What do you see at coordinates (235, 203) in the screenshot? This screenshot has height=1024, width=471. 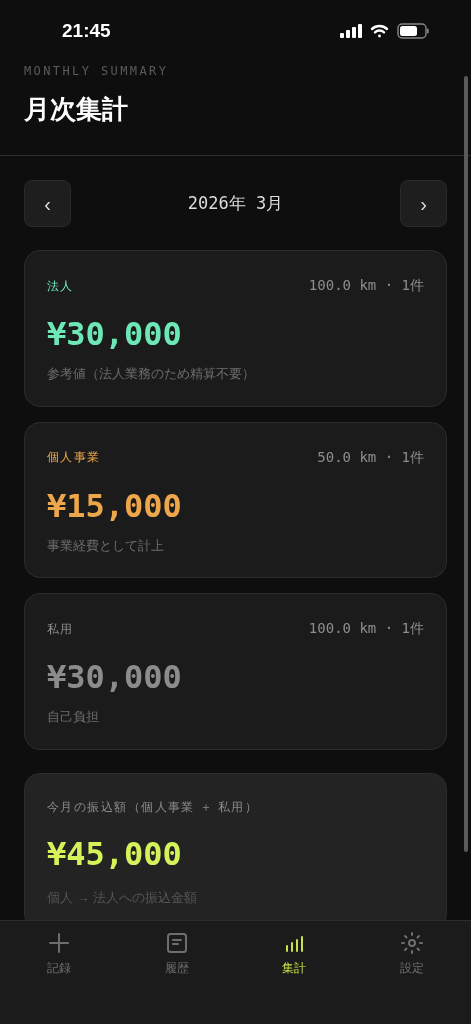 I see `month-label: 2026年 3月` at bounding box center [235, 203].